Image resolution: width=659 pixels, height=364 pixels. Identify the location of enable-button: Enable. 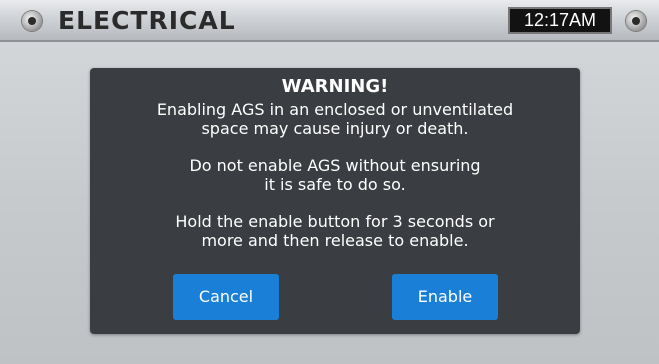
(445, 297).